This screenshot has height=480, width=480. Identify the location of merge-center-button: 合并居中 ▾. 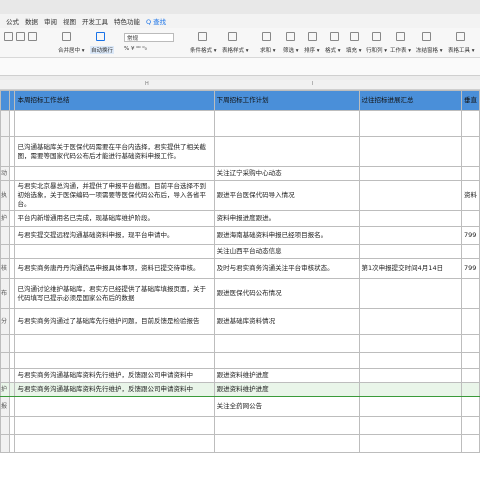
(71, 50).